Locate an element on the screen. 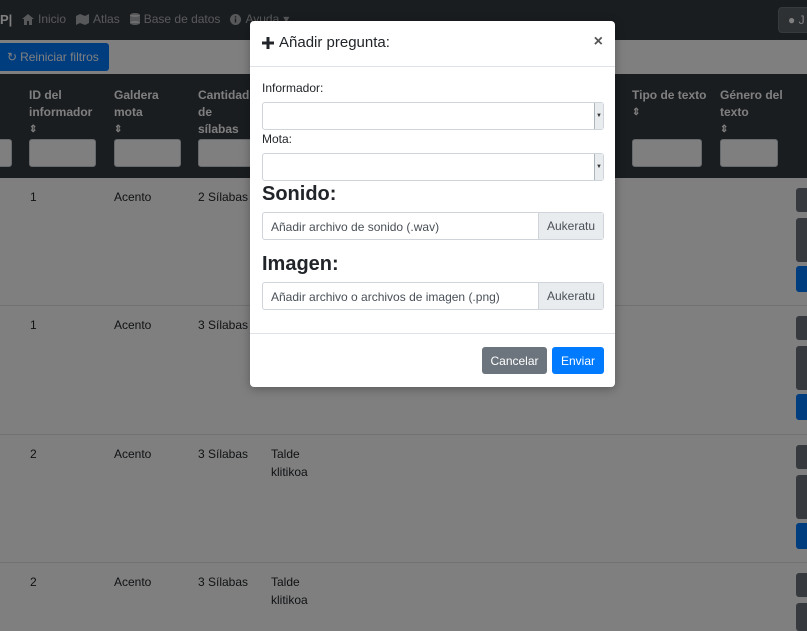  sound-file-input: Añadir archivo de sonido (.wav) Aukeratu is located at coordinates (433, 226).